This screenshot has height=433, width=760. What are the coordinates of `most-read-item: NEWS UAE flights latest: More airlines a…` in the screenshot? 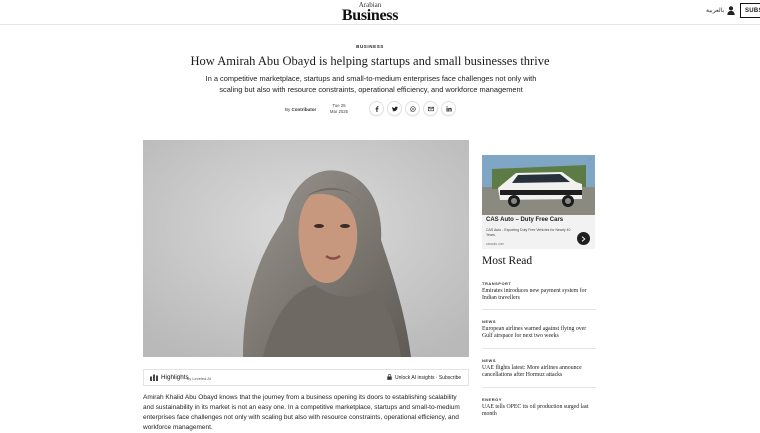 It's located at (539, 368).